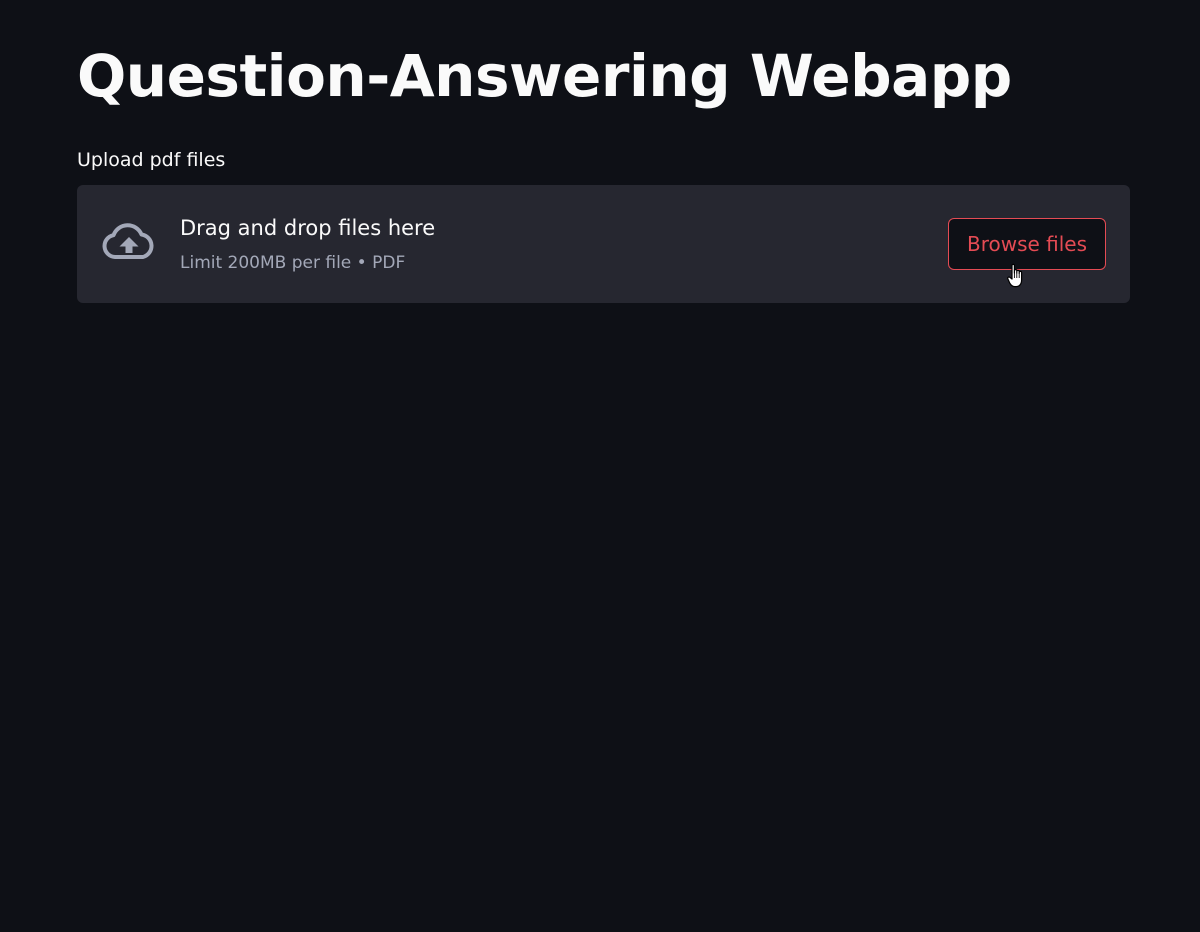  I want to click on dropzone-title: Drag and drop files here, so click(308, 228).